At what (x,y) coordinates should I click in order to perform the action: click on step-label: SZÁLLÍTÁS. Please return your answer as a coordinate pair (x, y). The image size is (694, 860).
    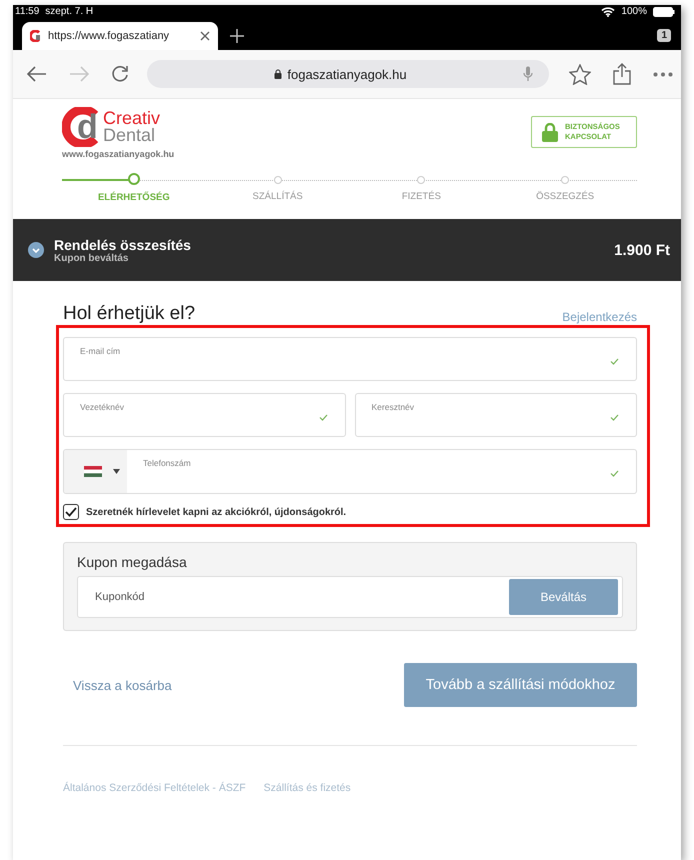
    Looking at the image, I should click on (277, 196).